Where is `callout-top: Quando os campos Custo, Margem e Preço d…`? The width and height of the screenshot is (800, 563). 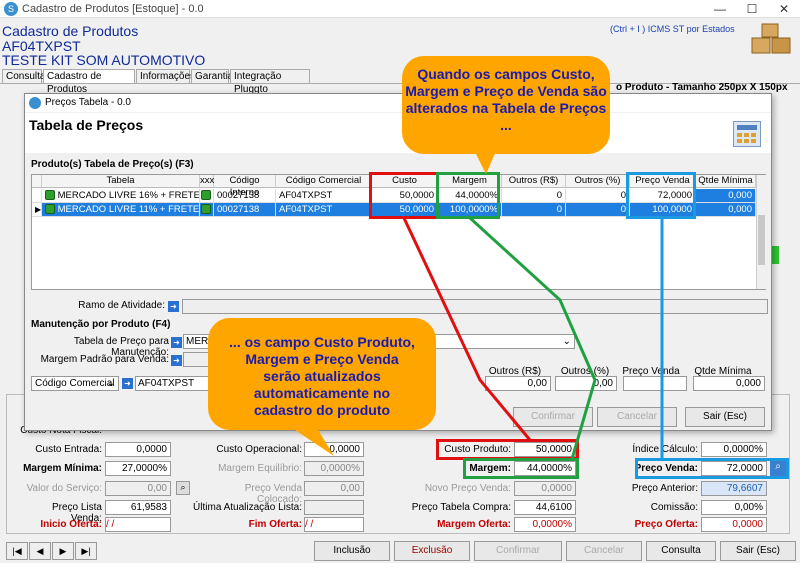 callout-top: Quando os campos Custo, Margem e Preço d… is located at coordinates (506, 105).